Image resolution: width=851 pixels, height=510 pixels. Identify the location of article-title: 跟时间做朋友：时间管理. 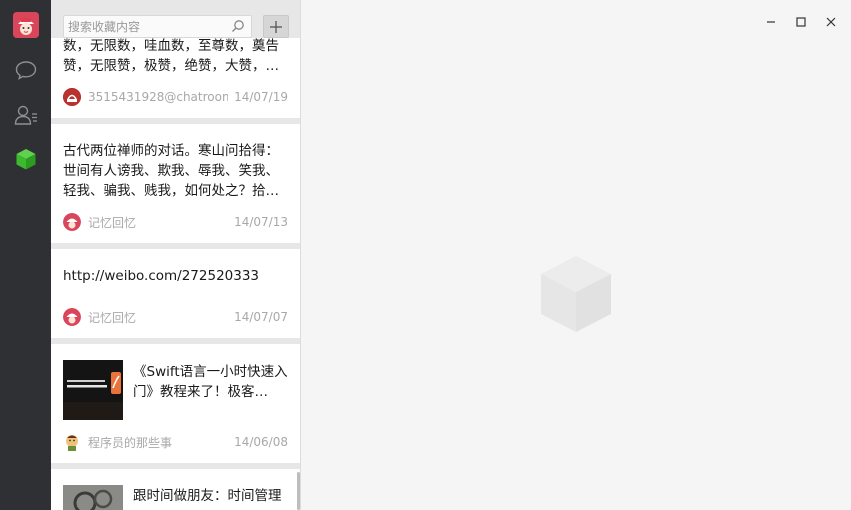
(207, 496).